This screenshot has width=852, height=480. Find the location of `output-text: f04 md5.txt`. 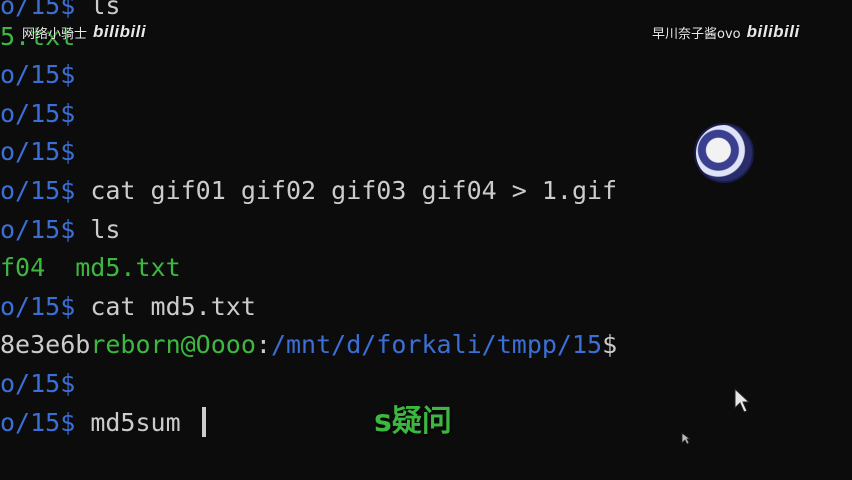

output-text: f04 md5.txt is located at coordinates (90, 267).